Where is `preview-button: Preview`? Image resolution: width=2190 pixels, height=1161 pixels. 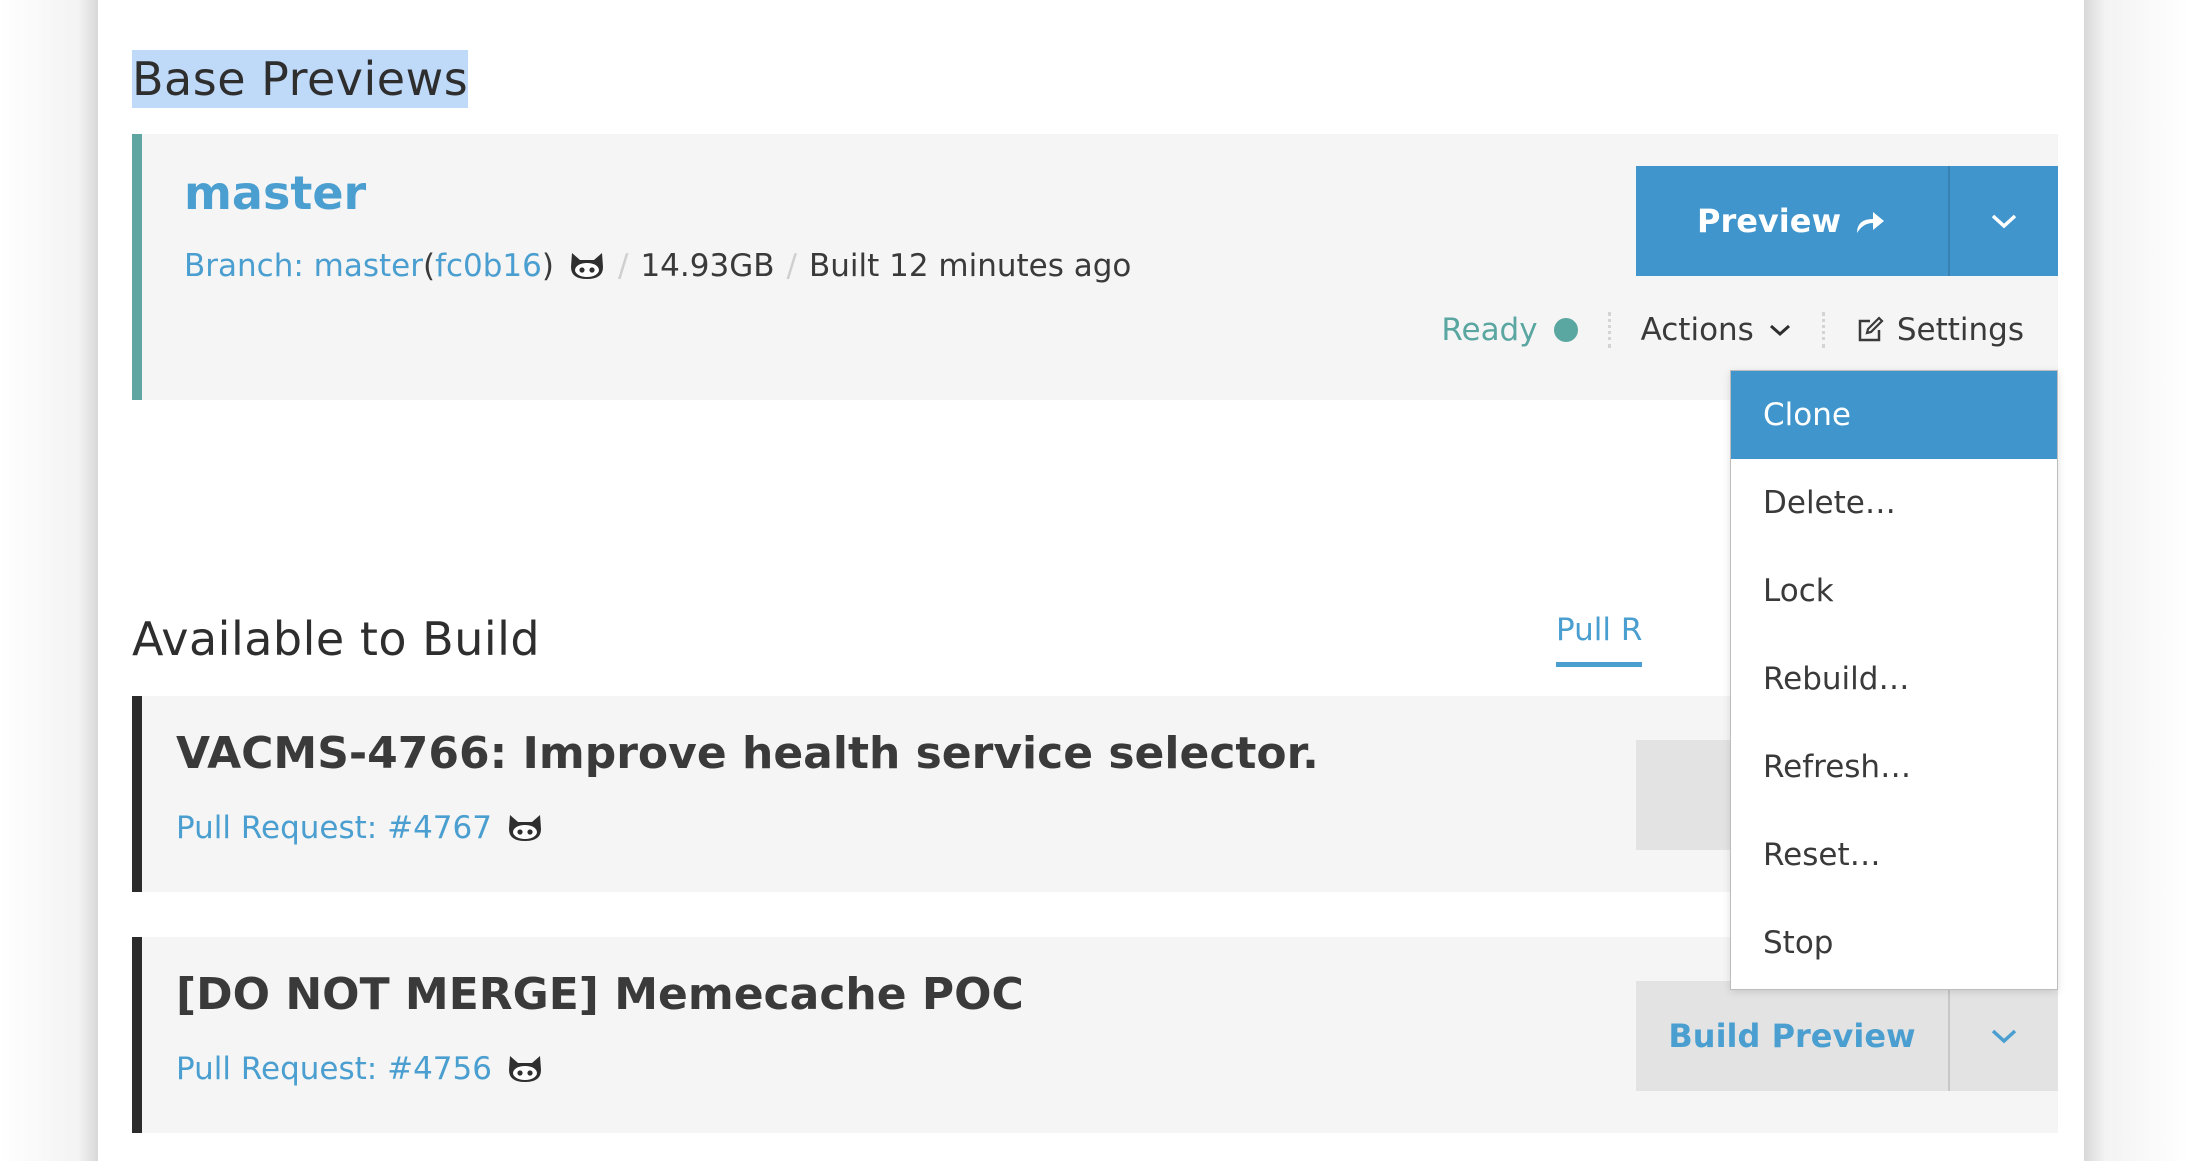
preview-button: Preview is located at coordinates (1792, 221).